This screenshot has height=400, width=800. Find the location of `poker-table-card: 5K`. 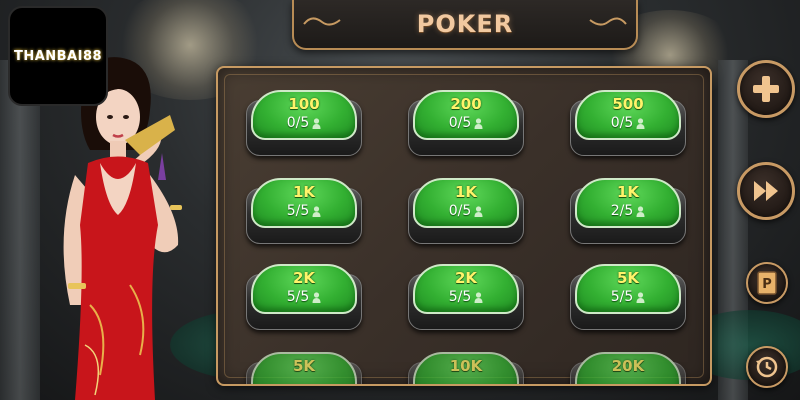

poker-table-card: 5K is located at coordinates (304, 368).